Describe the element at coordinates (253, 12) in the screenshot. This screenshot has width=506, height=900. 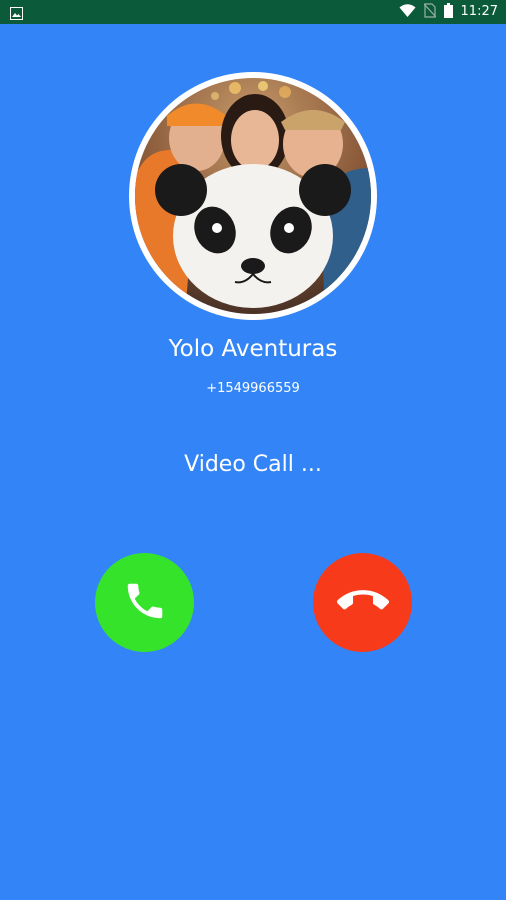
I see `status-bar: 11:27` at that location.